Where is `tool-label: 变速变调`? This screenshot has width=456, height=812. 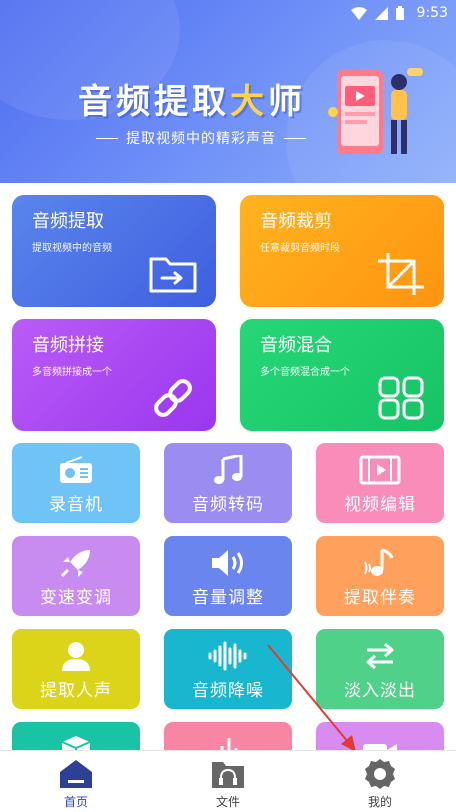 tool-label: 变速变调 is located at coordinates (76, 598).